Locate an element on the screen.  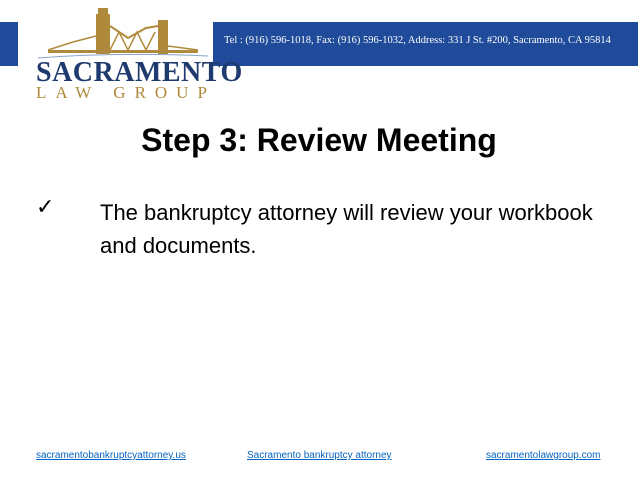
footer-link-bankruptcy-attorney: Sacramento bankruptcy attorney is located at coordinates (319, 455).